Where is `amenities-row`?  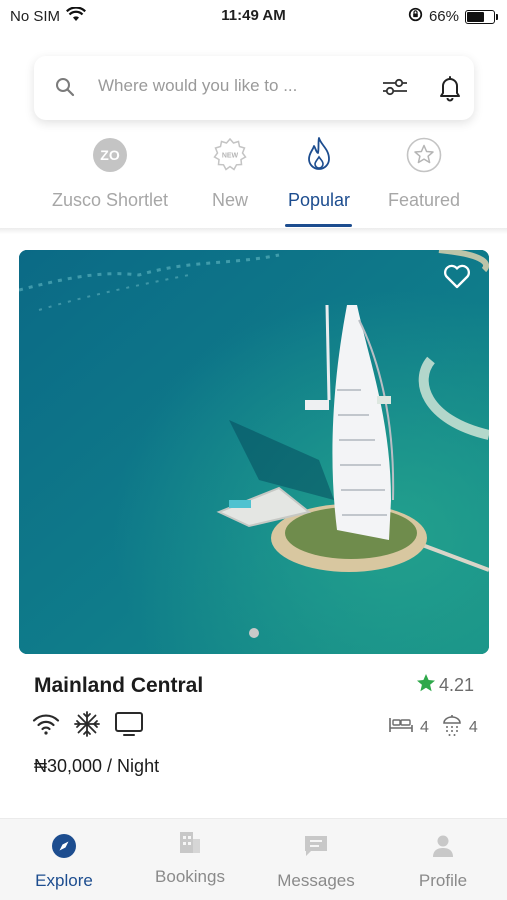
amenities-row is located at coordinates (88, 726).